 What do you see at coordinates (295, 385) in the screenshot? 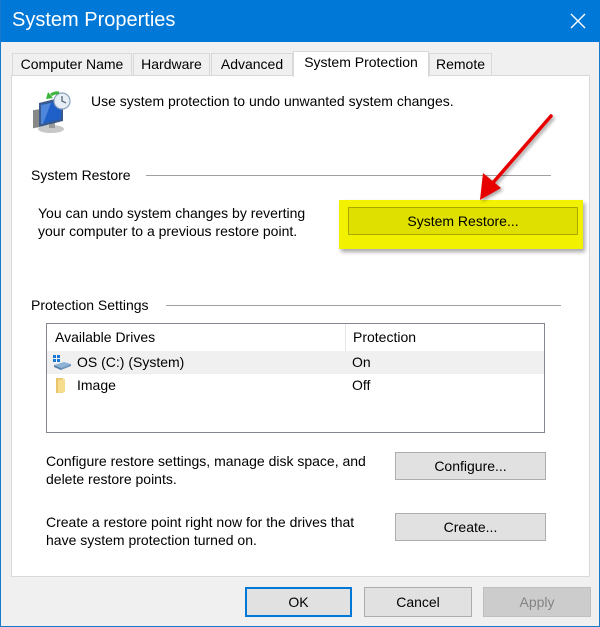
I see `drive-row: Image Off` at bounding box center [295, 385].